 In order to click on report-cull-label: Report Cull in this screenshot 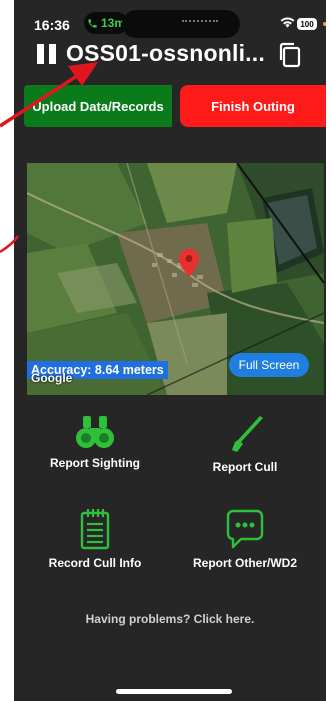, I will do `click(245, 467)`.